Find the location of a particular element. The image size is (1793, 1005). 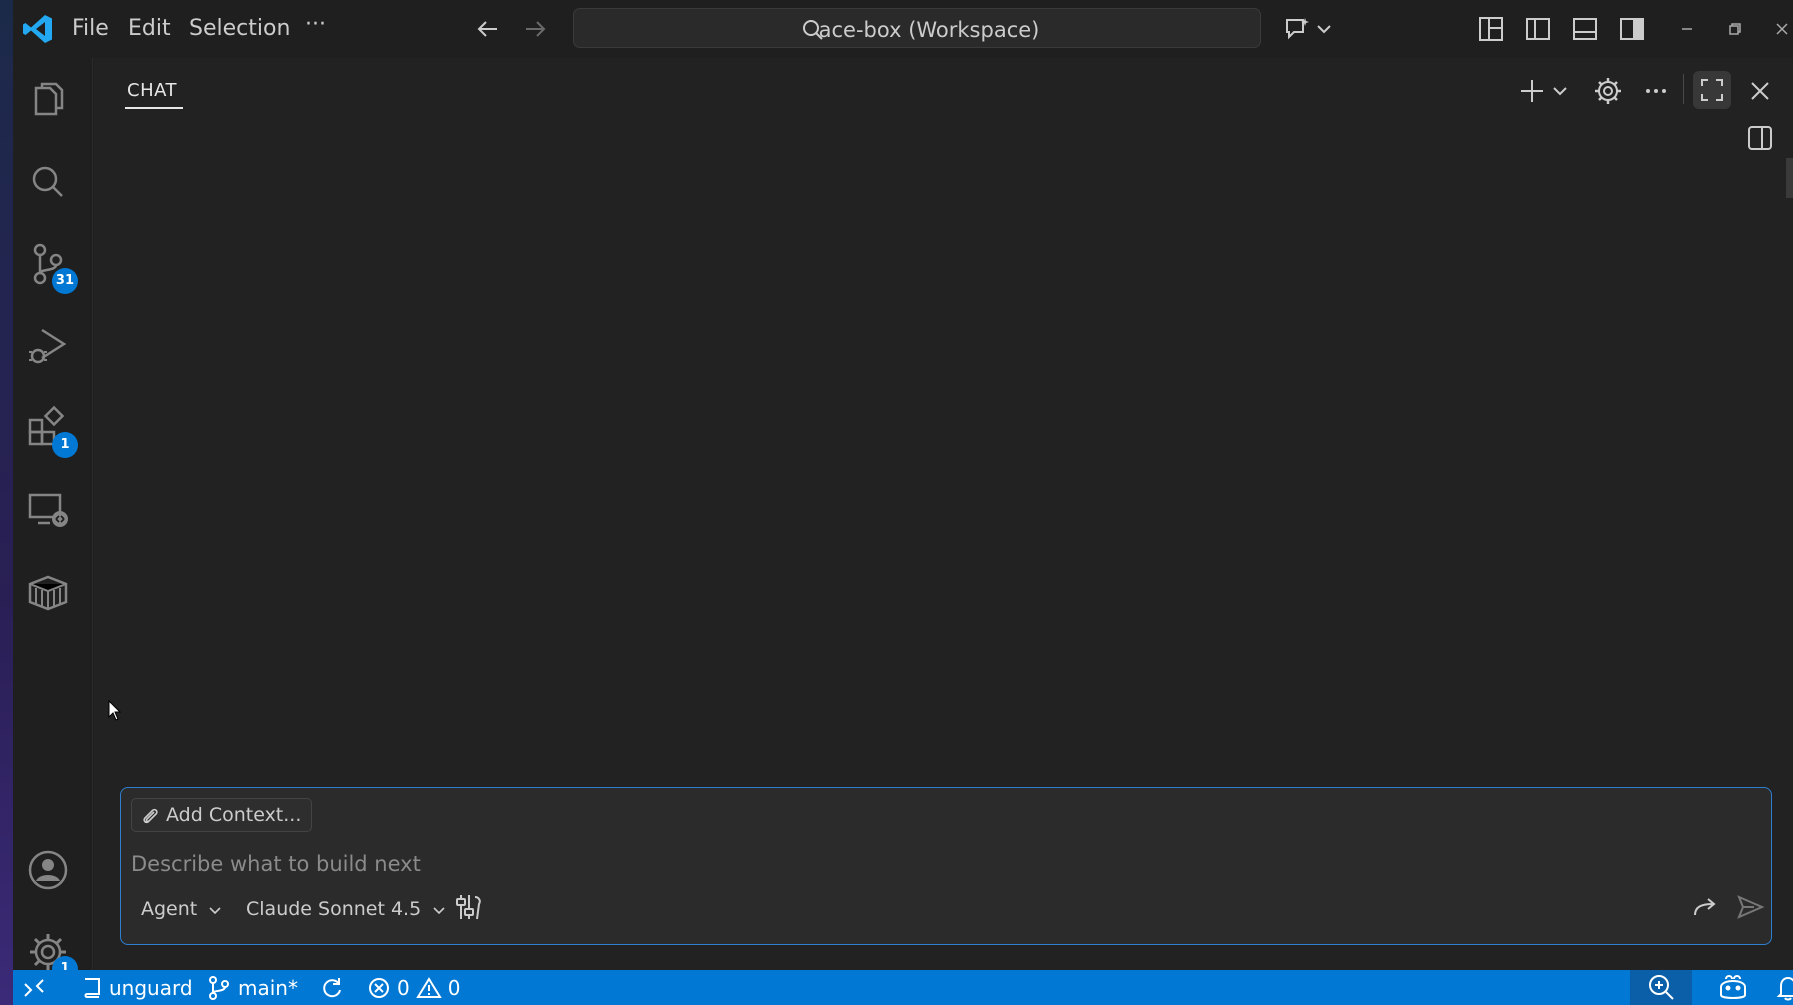

paperclip-icon is located at coordinates (150, 816).